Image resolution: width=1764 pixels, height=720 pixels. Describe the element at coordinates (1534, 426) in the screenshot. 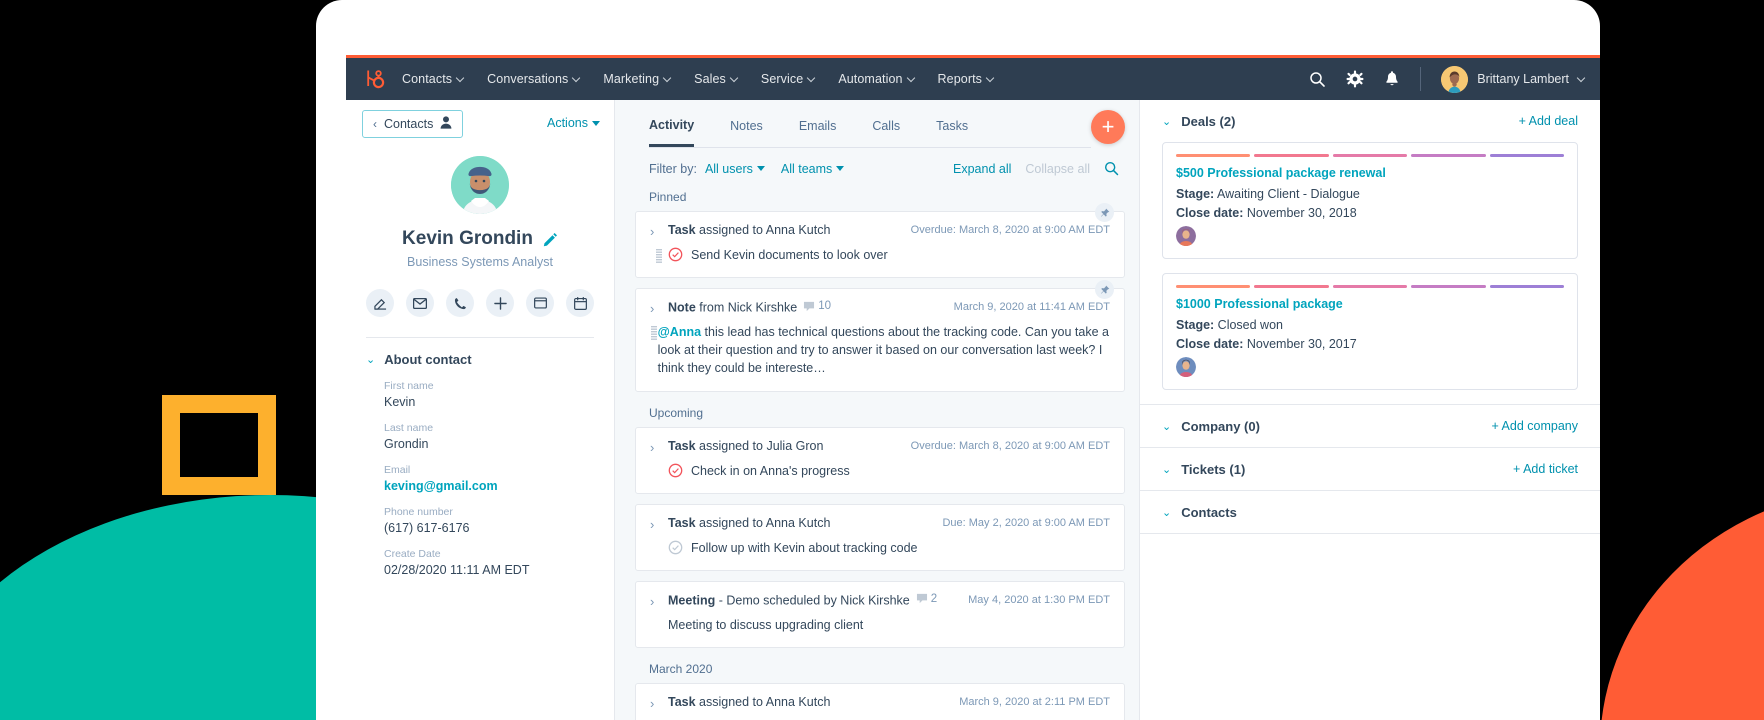

I see `add-company-link: + Add company` at that location.